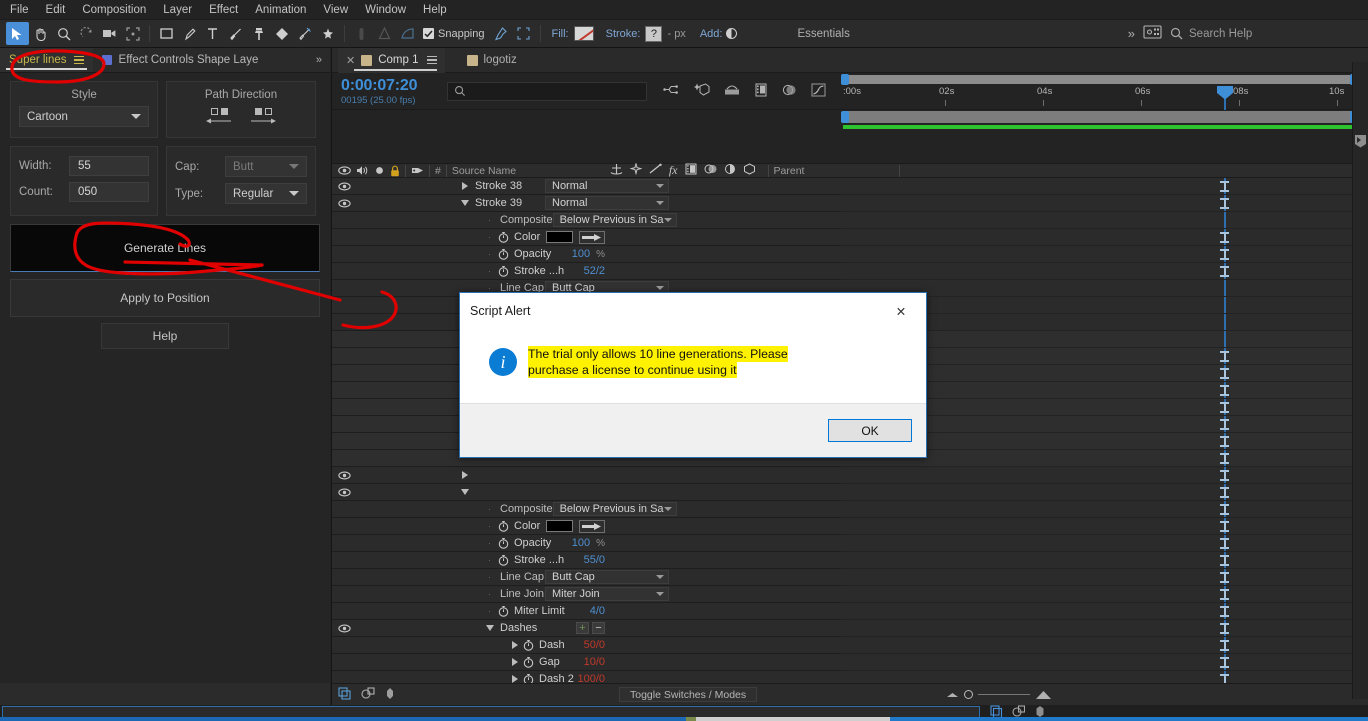 This screenshot has height=721, width=1368. Describe the element at coordinates (1265, 33) in the screenshot. I see `search-help-field: Search Help` at that location.